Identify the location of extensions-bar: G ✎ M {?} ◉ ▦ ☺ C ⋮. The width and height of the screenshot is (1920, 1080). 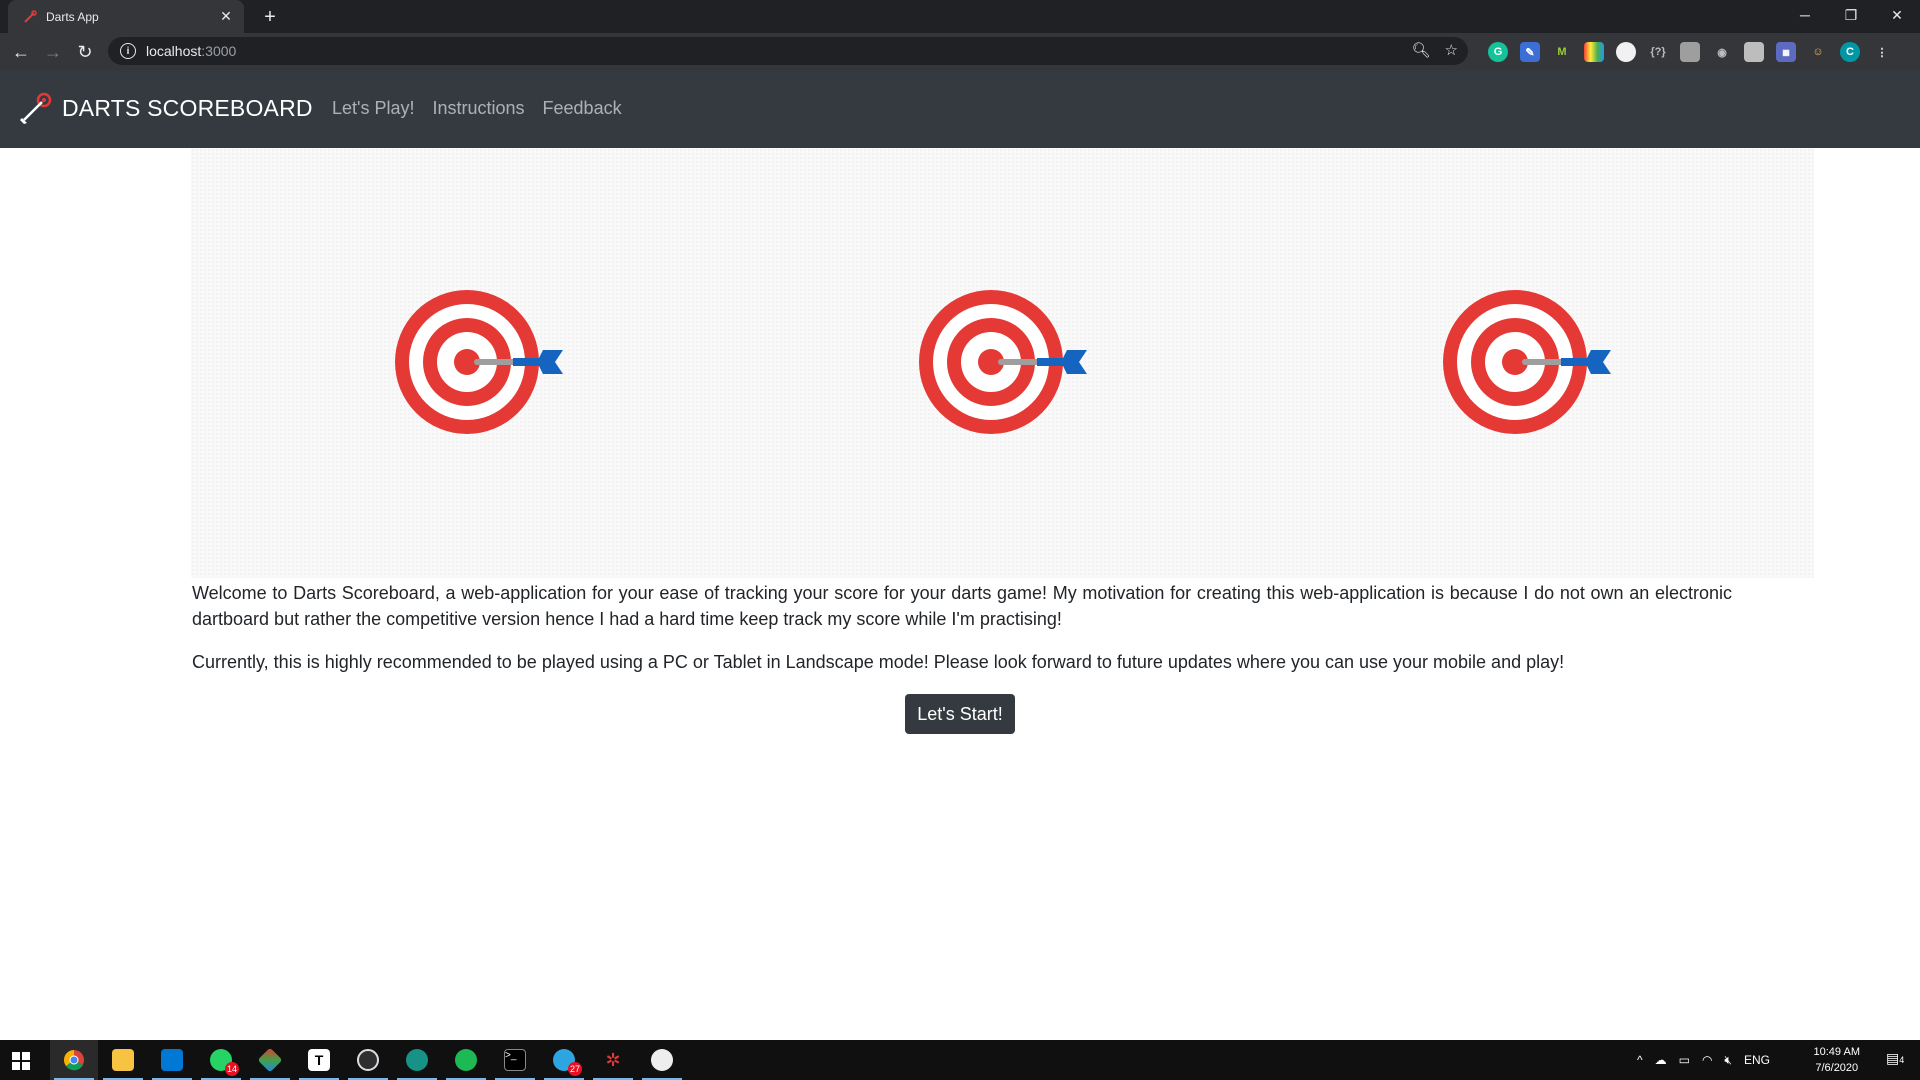
(1690, 52).